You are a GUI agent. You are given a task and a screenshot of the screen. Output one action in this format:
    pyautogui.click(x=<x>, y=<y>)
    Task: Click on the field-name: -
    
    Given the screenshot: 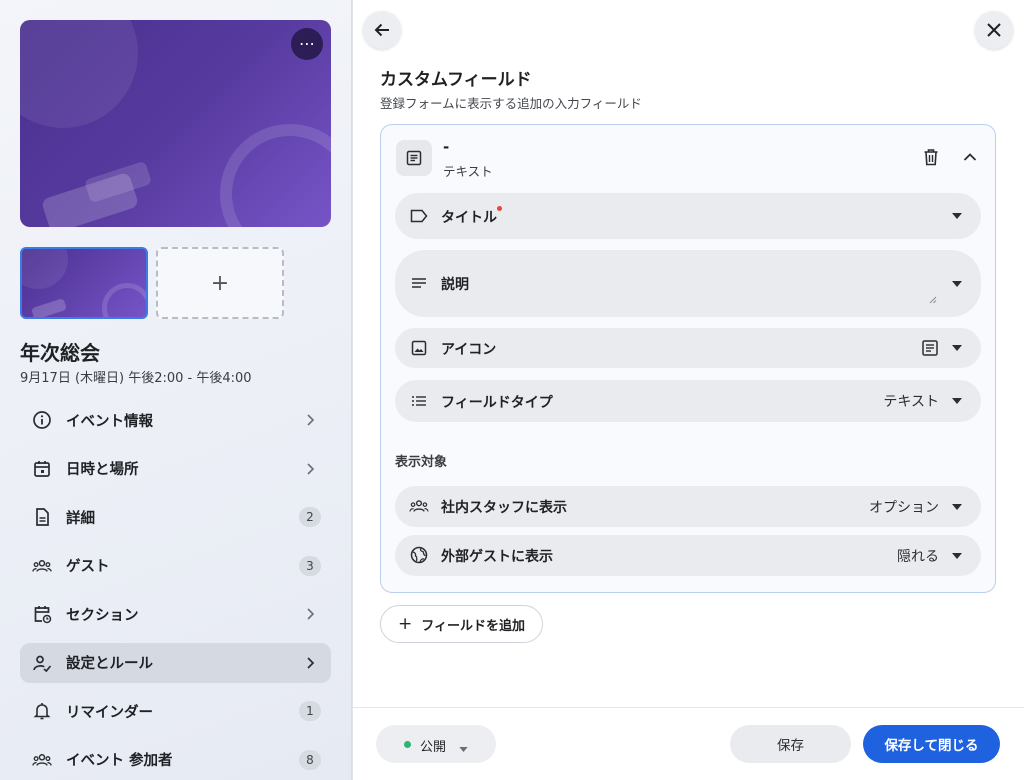 What is the action you would take?
    pyautogui.click(x=446, y=147)
    